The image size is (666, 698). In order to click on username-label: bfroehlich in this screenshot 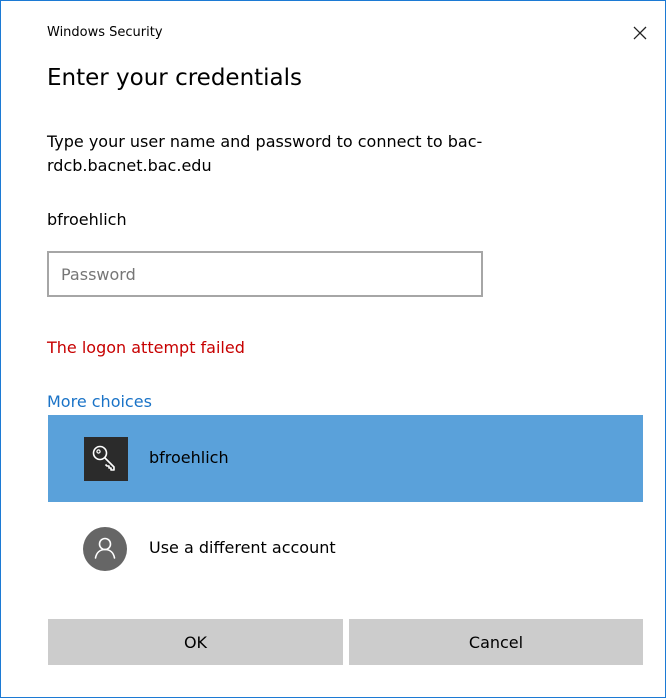, I will do `click(87, 219)`.